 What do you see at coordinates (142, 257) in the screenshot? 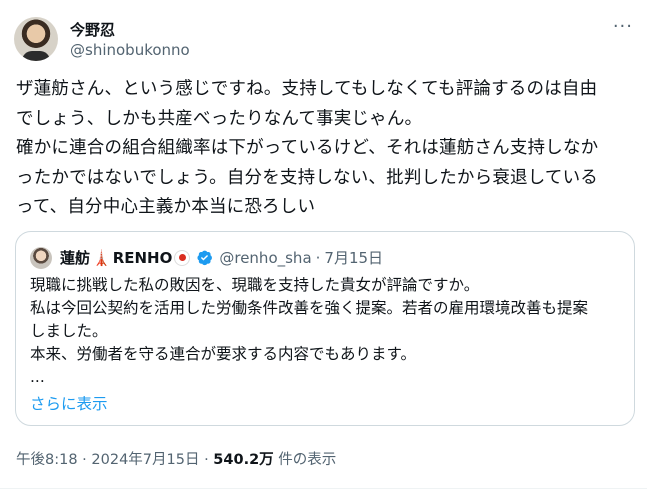
I see `quoted-author-name-latin: RENHO` at bounding box center [142, 257].